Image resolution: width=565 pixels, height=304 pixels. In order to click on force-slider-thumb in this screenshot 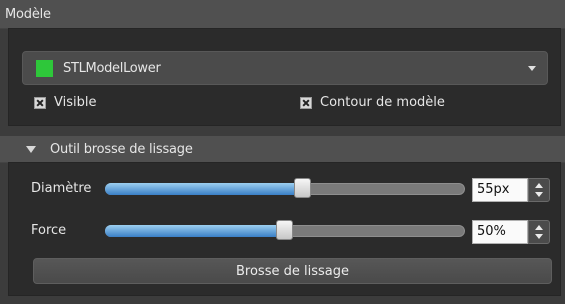, I will do `click(284, 230)`.